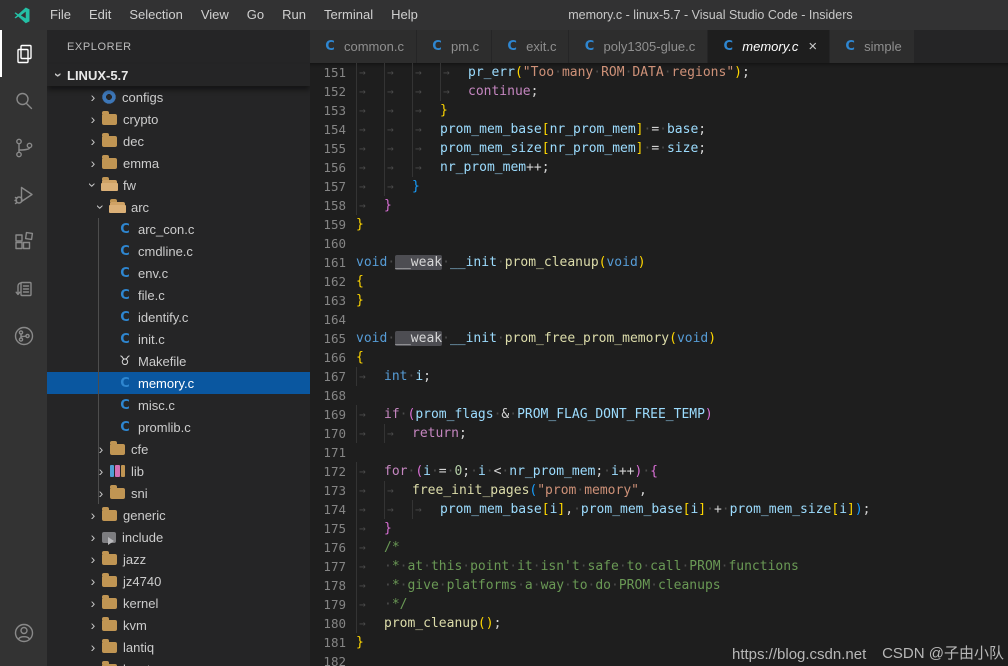  Describe the element at coordinates (178, 537) in the screenshot. I see `tree-item-include: › include` at that location.